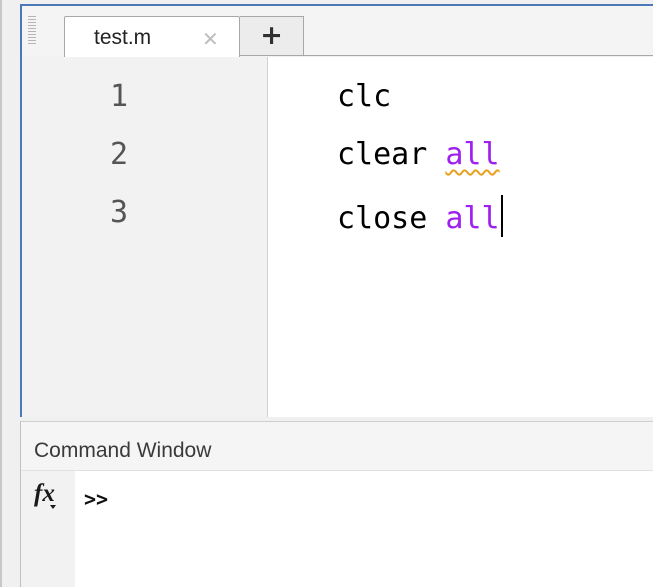 Image resolution: width=653 pixels, height=587 pixels. Describe the element at coordinates (123, 450) in the screenshot. I see `command-window-title: Command Window` at that location.